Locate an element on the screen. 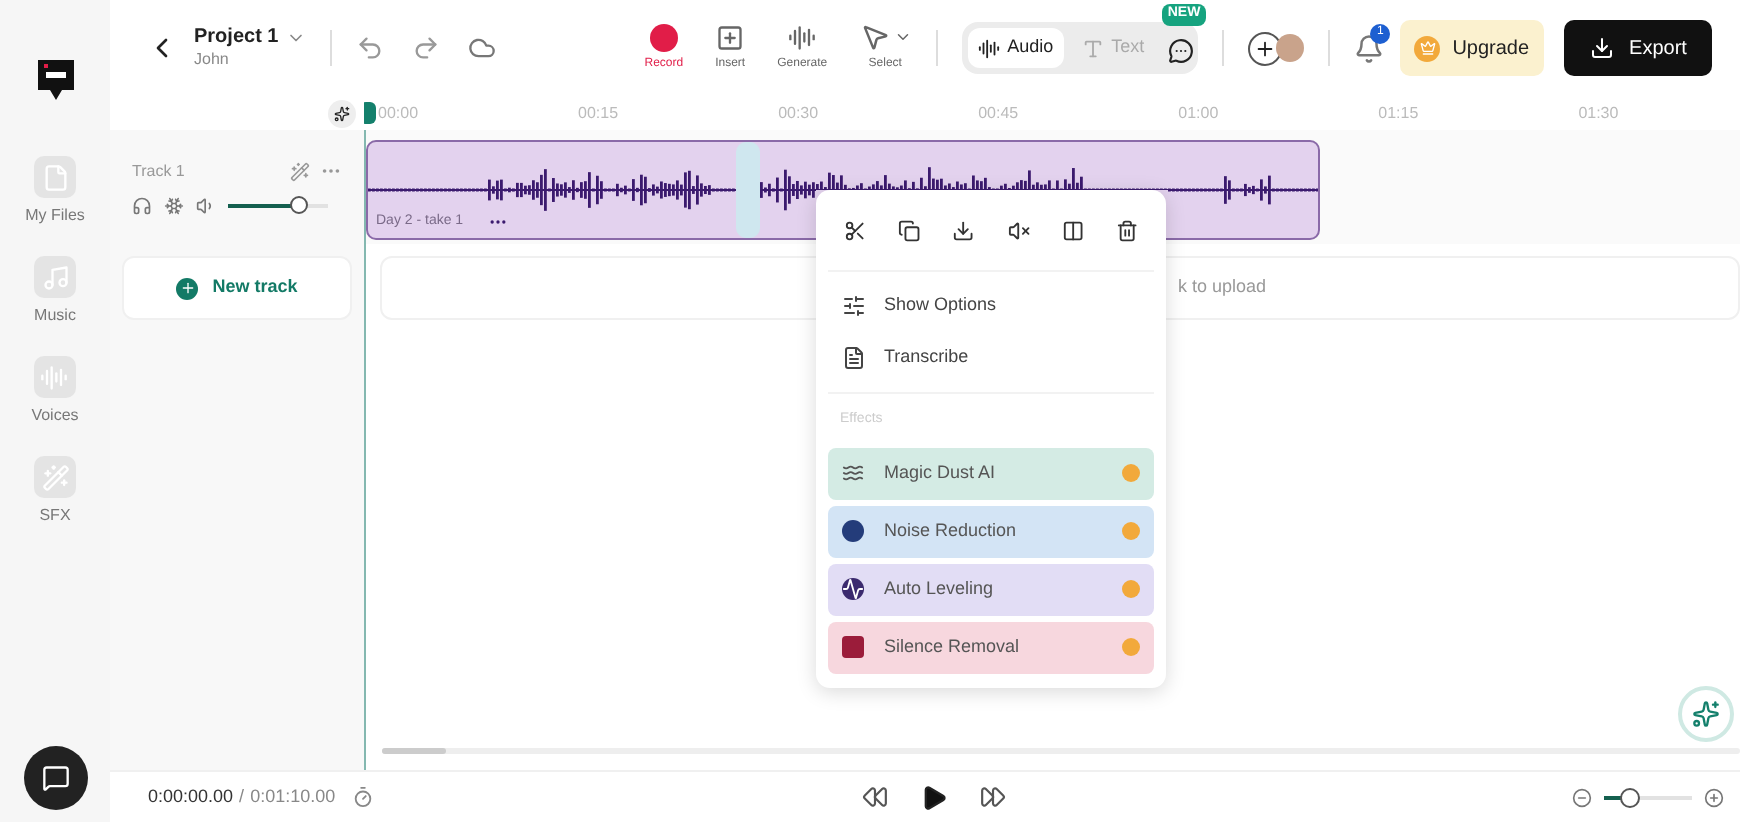 This screenshot has width=1740, height=822. ruler-label: 01:00 is located at coordinates (1198, 113).